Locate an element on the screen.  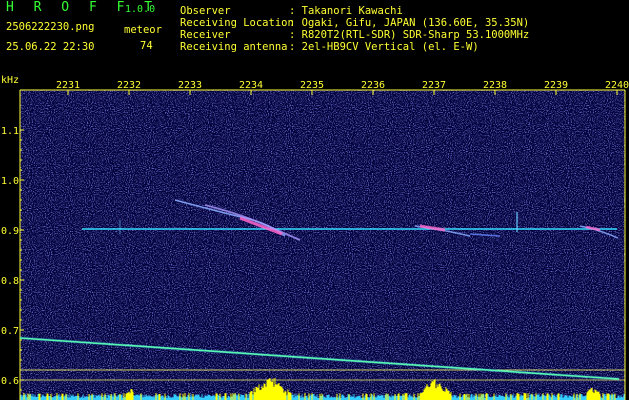
y-tick-label: 0.9 is located at coordinates (10, 231).